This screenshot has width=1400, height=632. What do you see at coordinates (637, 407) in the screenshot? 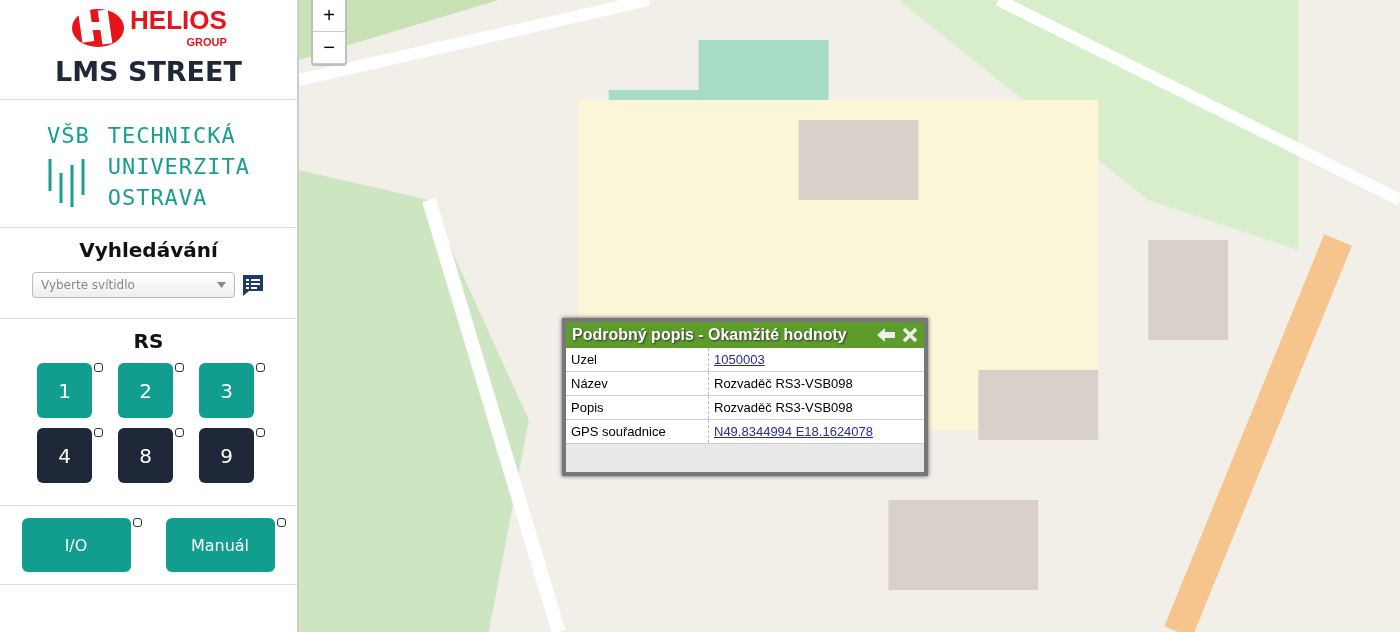
I see `property-label: Popis` at bounding box center [637, 407].